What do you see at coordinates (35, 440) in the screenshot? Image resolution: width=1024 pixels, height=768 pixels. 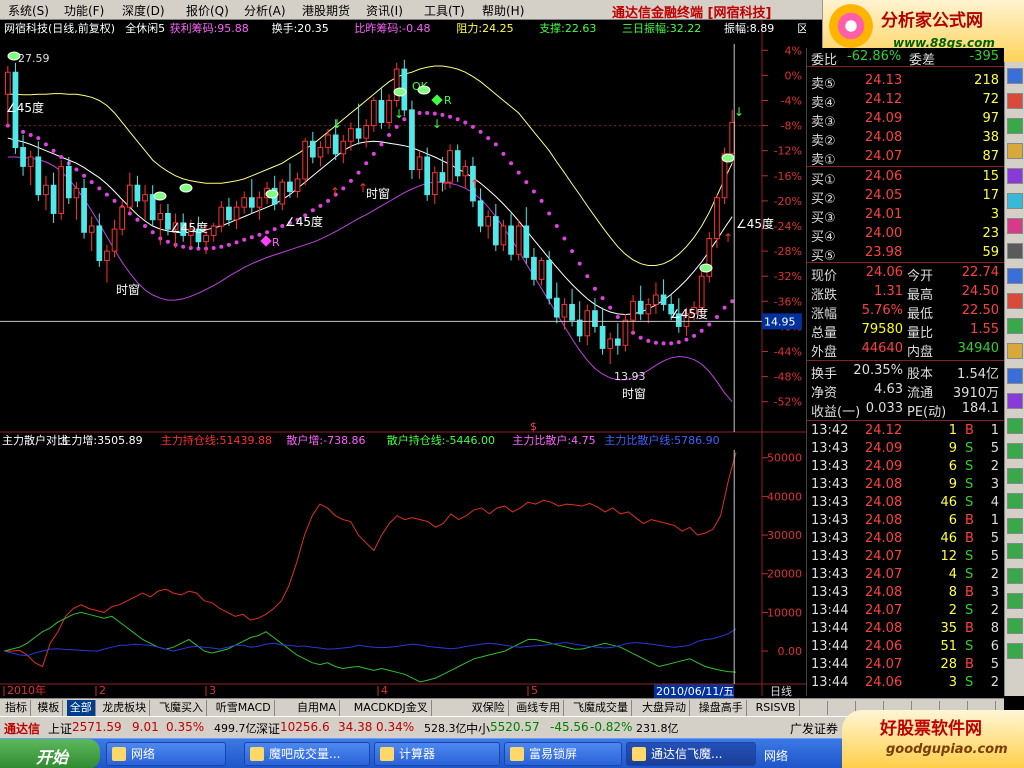 I see `sub-header-item: 主力散户对比` at bounding box center [35, 440].